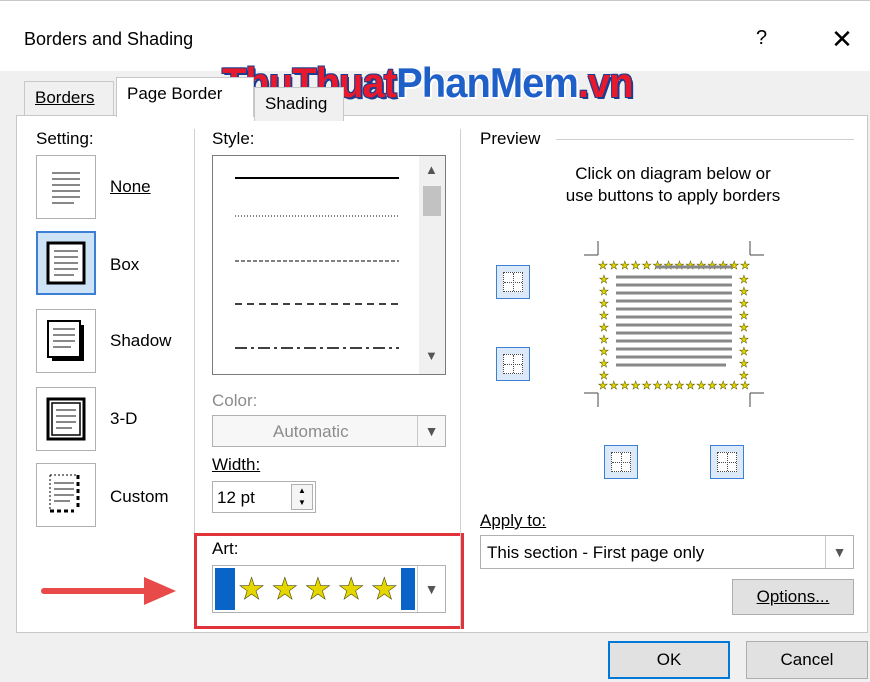 Image resolution: width=870 pixels, height=682 pixels. I want to click on apply-to-heading-text: Apply to:, so click(513, 520).